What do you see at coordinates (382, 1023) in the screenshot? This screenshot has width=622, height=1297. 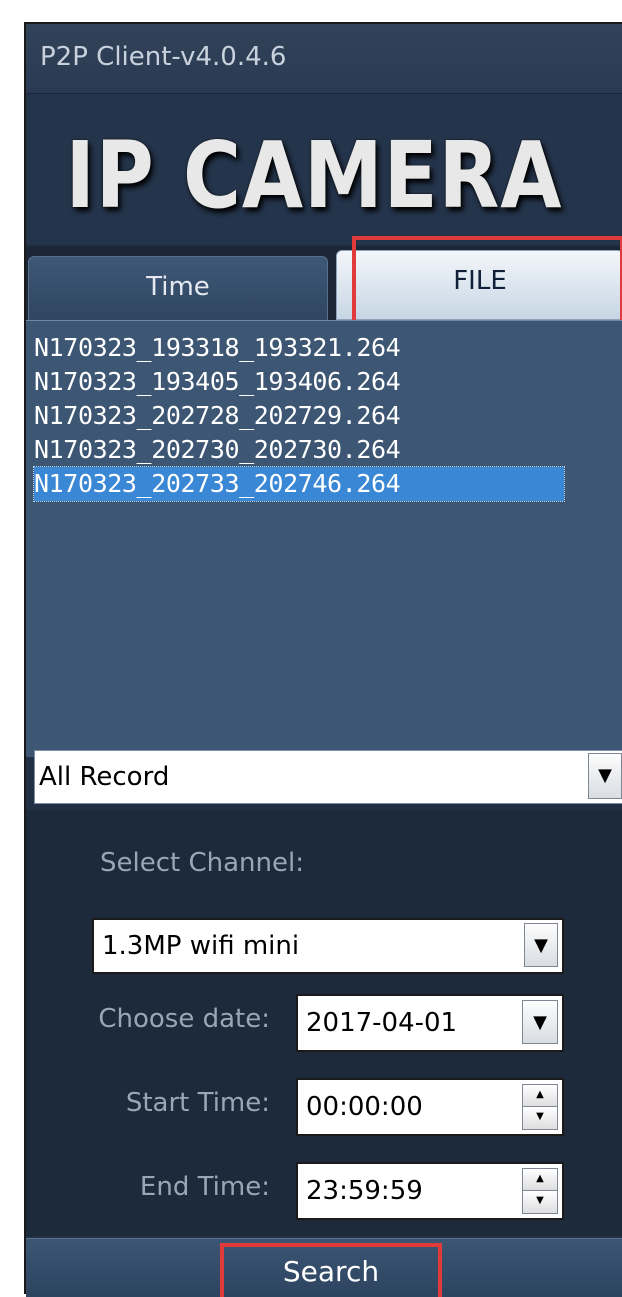 I see `date-value: 2017-04-01` at bounding box center [382, 1023].